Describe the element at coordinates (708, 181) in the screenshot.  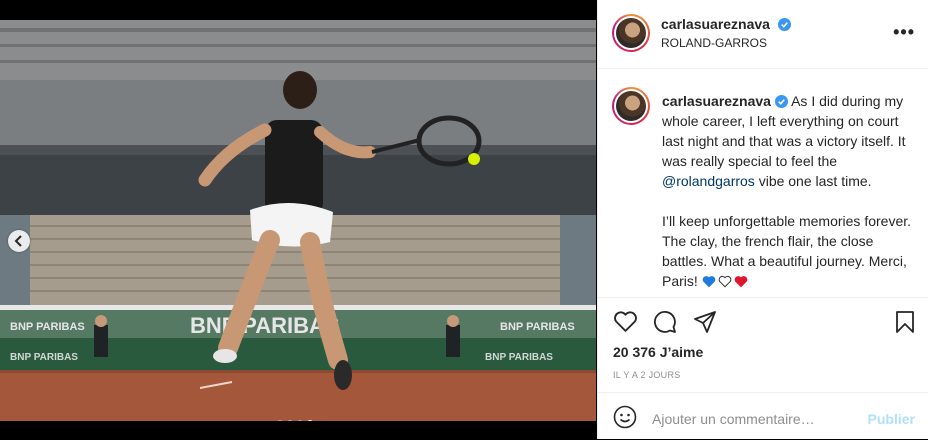
I see `caption-mention-link: @rolandgarros` at that location.